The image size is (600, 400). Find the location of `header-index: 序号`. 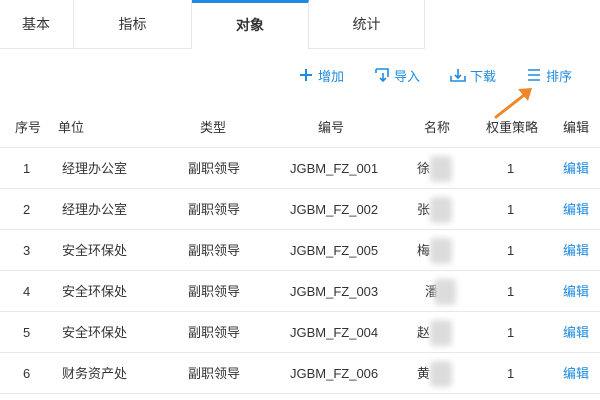

header-index: 序号 is located at coordinates (28, 127).